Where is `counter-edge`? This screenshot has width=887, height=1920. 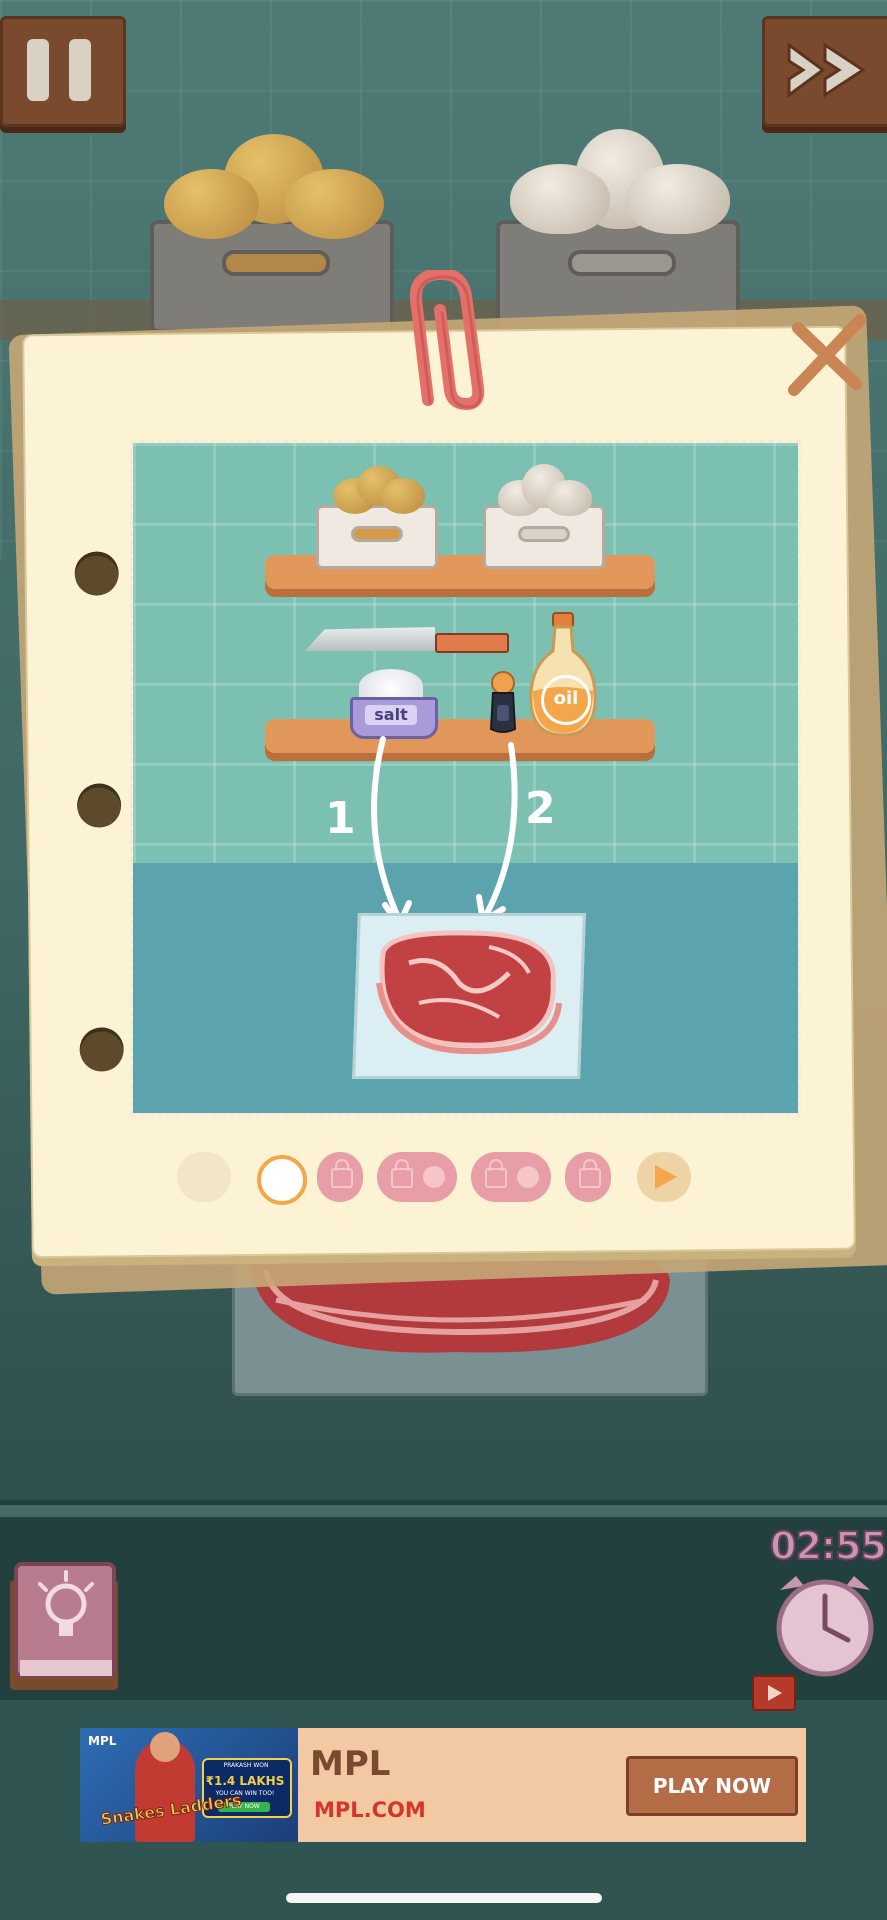
counter-edge is located at coordinates (443, 1511).